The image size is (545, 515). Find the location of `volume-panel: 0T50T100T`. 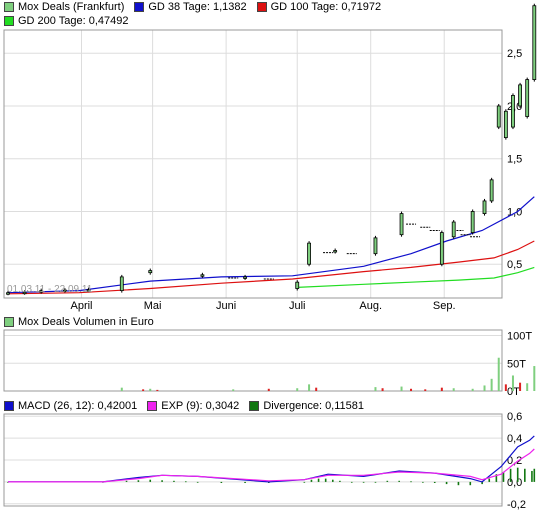

volume-panel: 0T50T100T is located at coordinates (269, 363).